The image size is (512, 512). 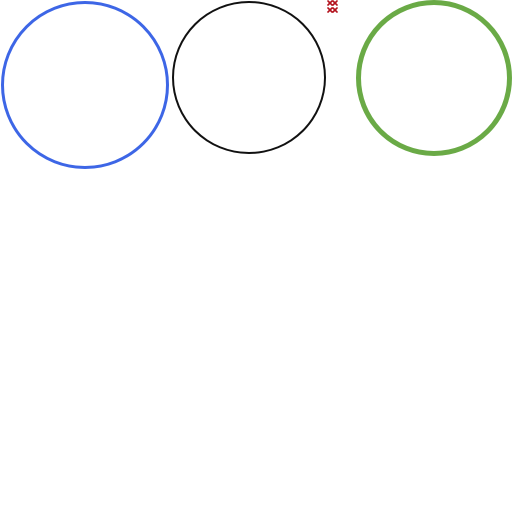 I want to click on green-ring, so click(x=434, y=78).